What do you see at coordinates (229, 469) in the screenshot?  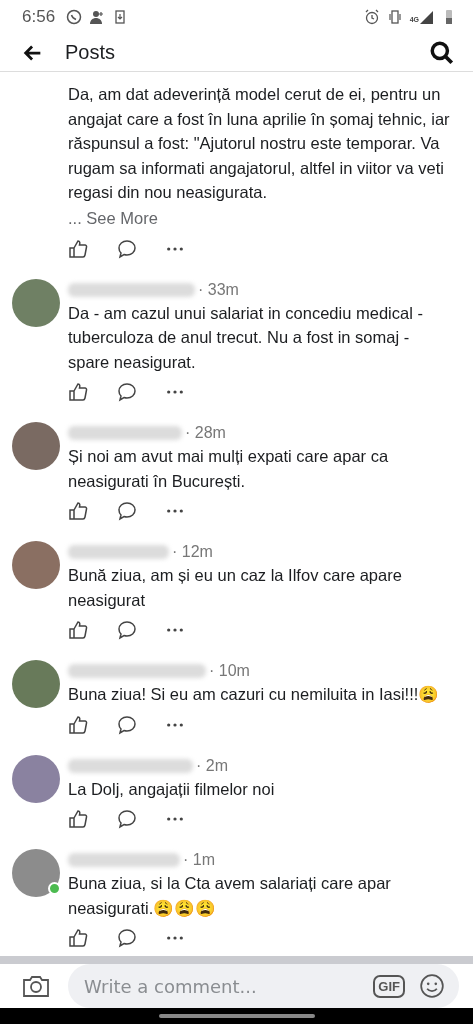 I see `comment-text: Și noi am avut mai mulți expati care apar ca neasigurati în București.` at bounding box center [229, 469].